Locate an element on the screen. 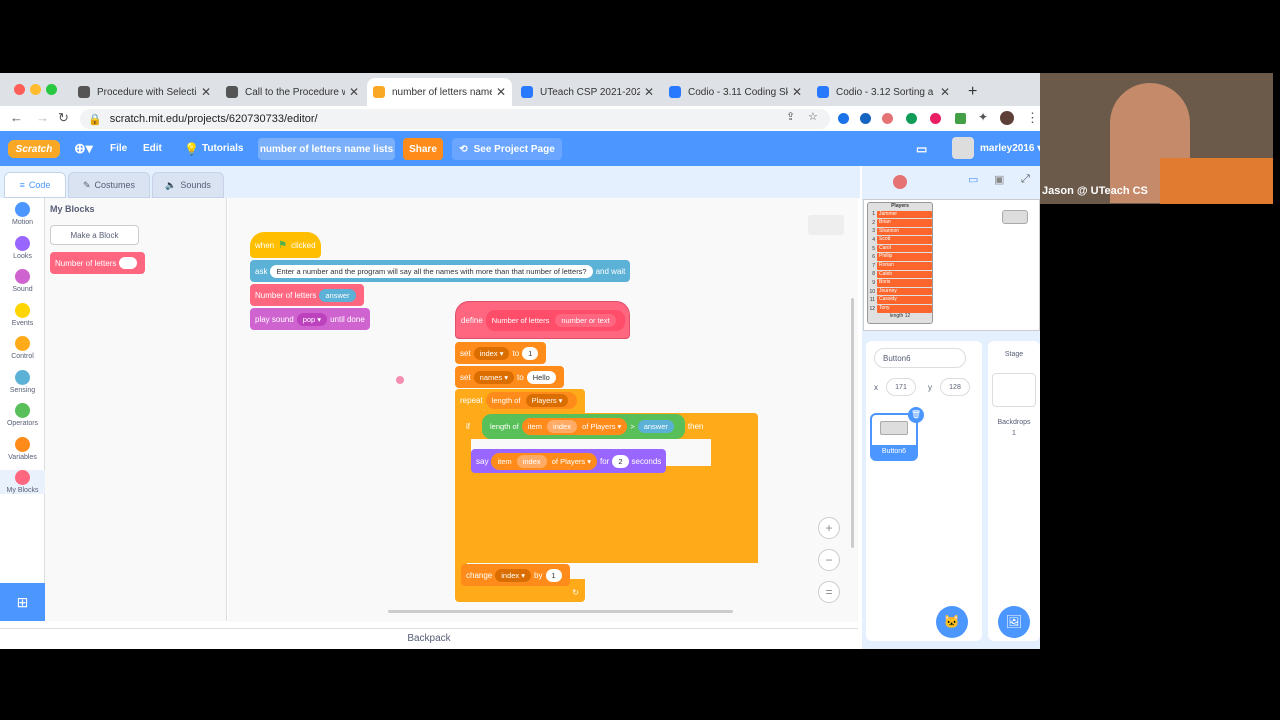 This screenshot has height=720, width=1280. zoom-out-icon: − is located at coordinates (829, 560).